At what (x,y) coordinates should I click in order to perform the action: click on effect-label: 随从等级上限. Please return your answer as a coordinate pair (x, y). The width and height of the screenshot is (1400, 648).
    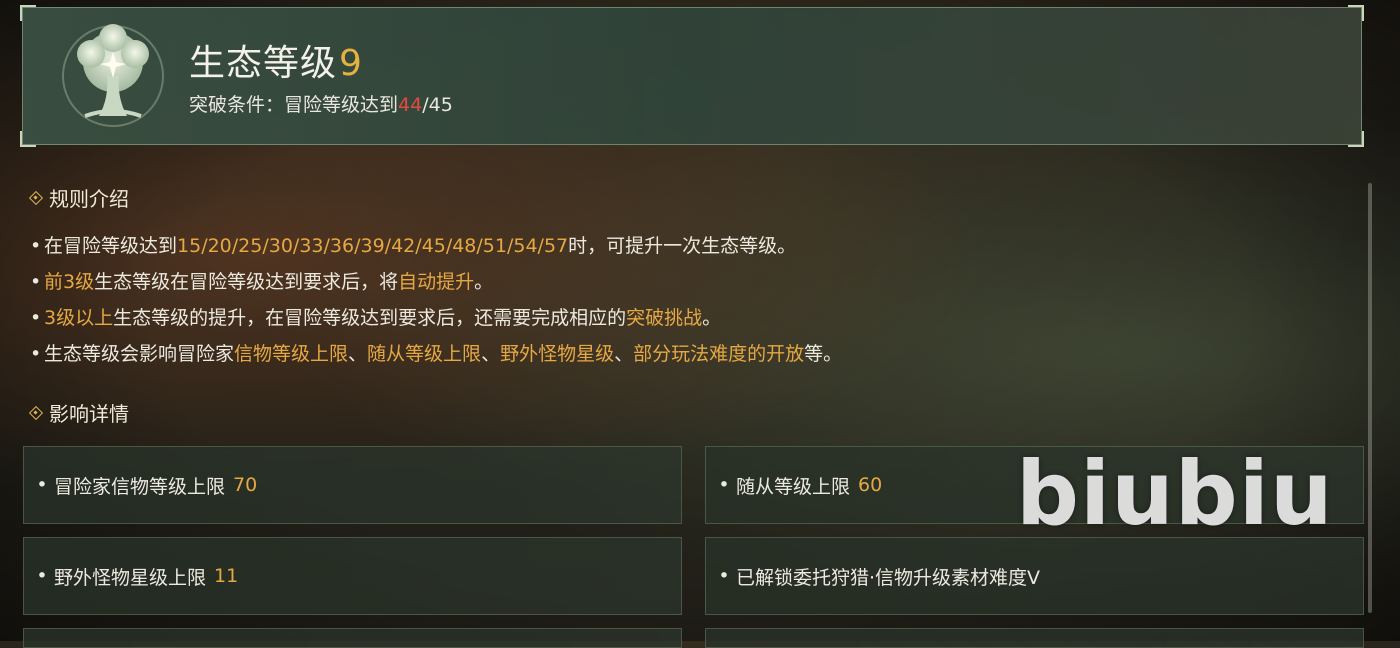
    Looking at the image, I should click on (793, 486).